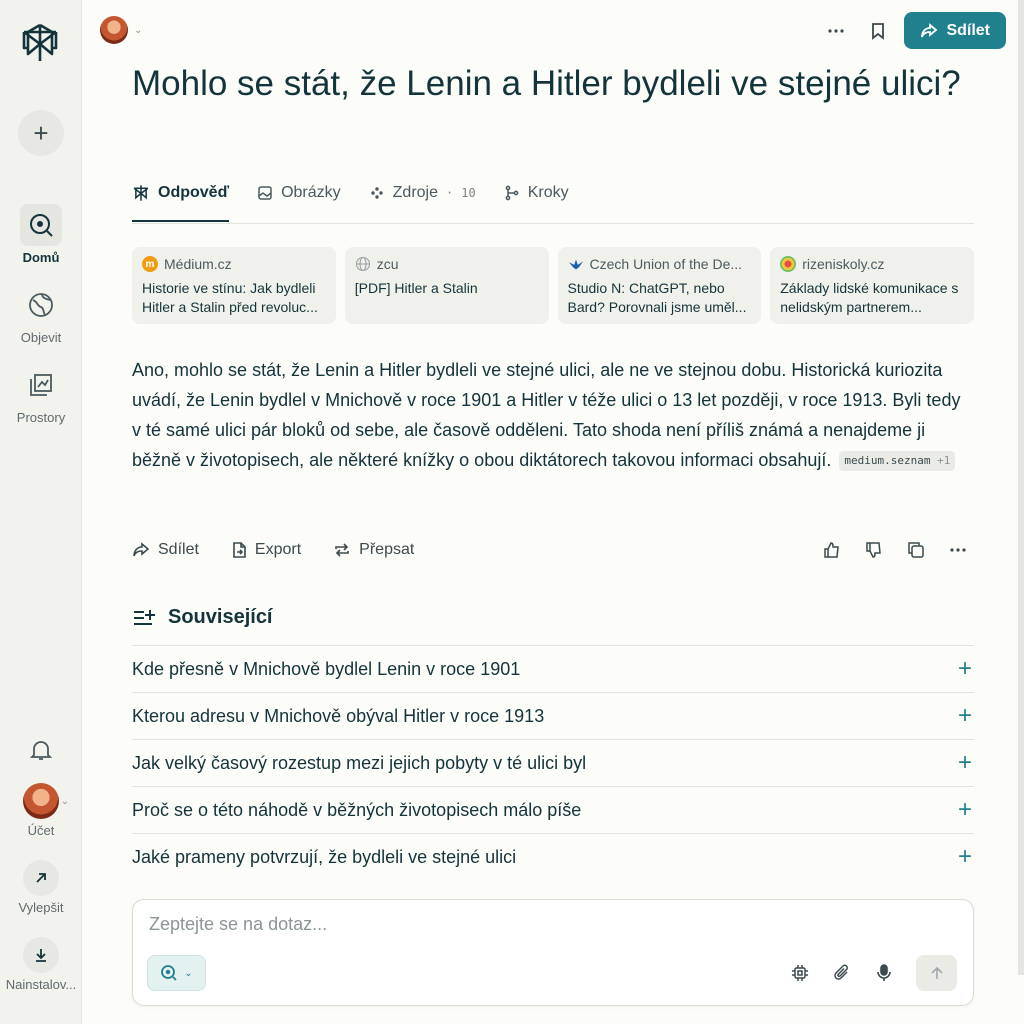 This screenshot has width=1024, height=1024. I want to click on avatar, so click(40, 801).